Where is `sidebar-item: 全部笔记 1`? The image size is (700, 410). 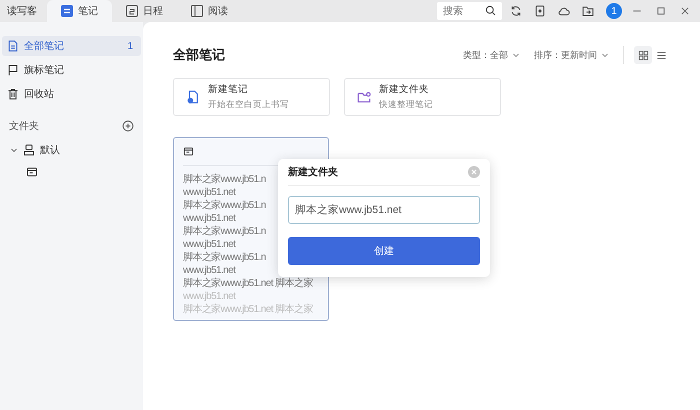
sidebar-item: 全部笔记 1 is located at coordinates (71, 46).